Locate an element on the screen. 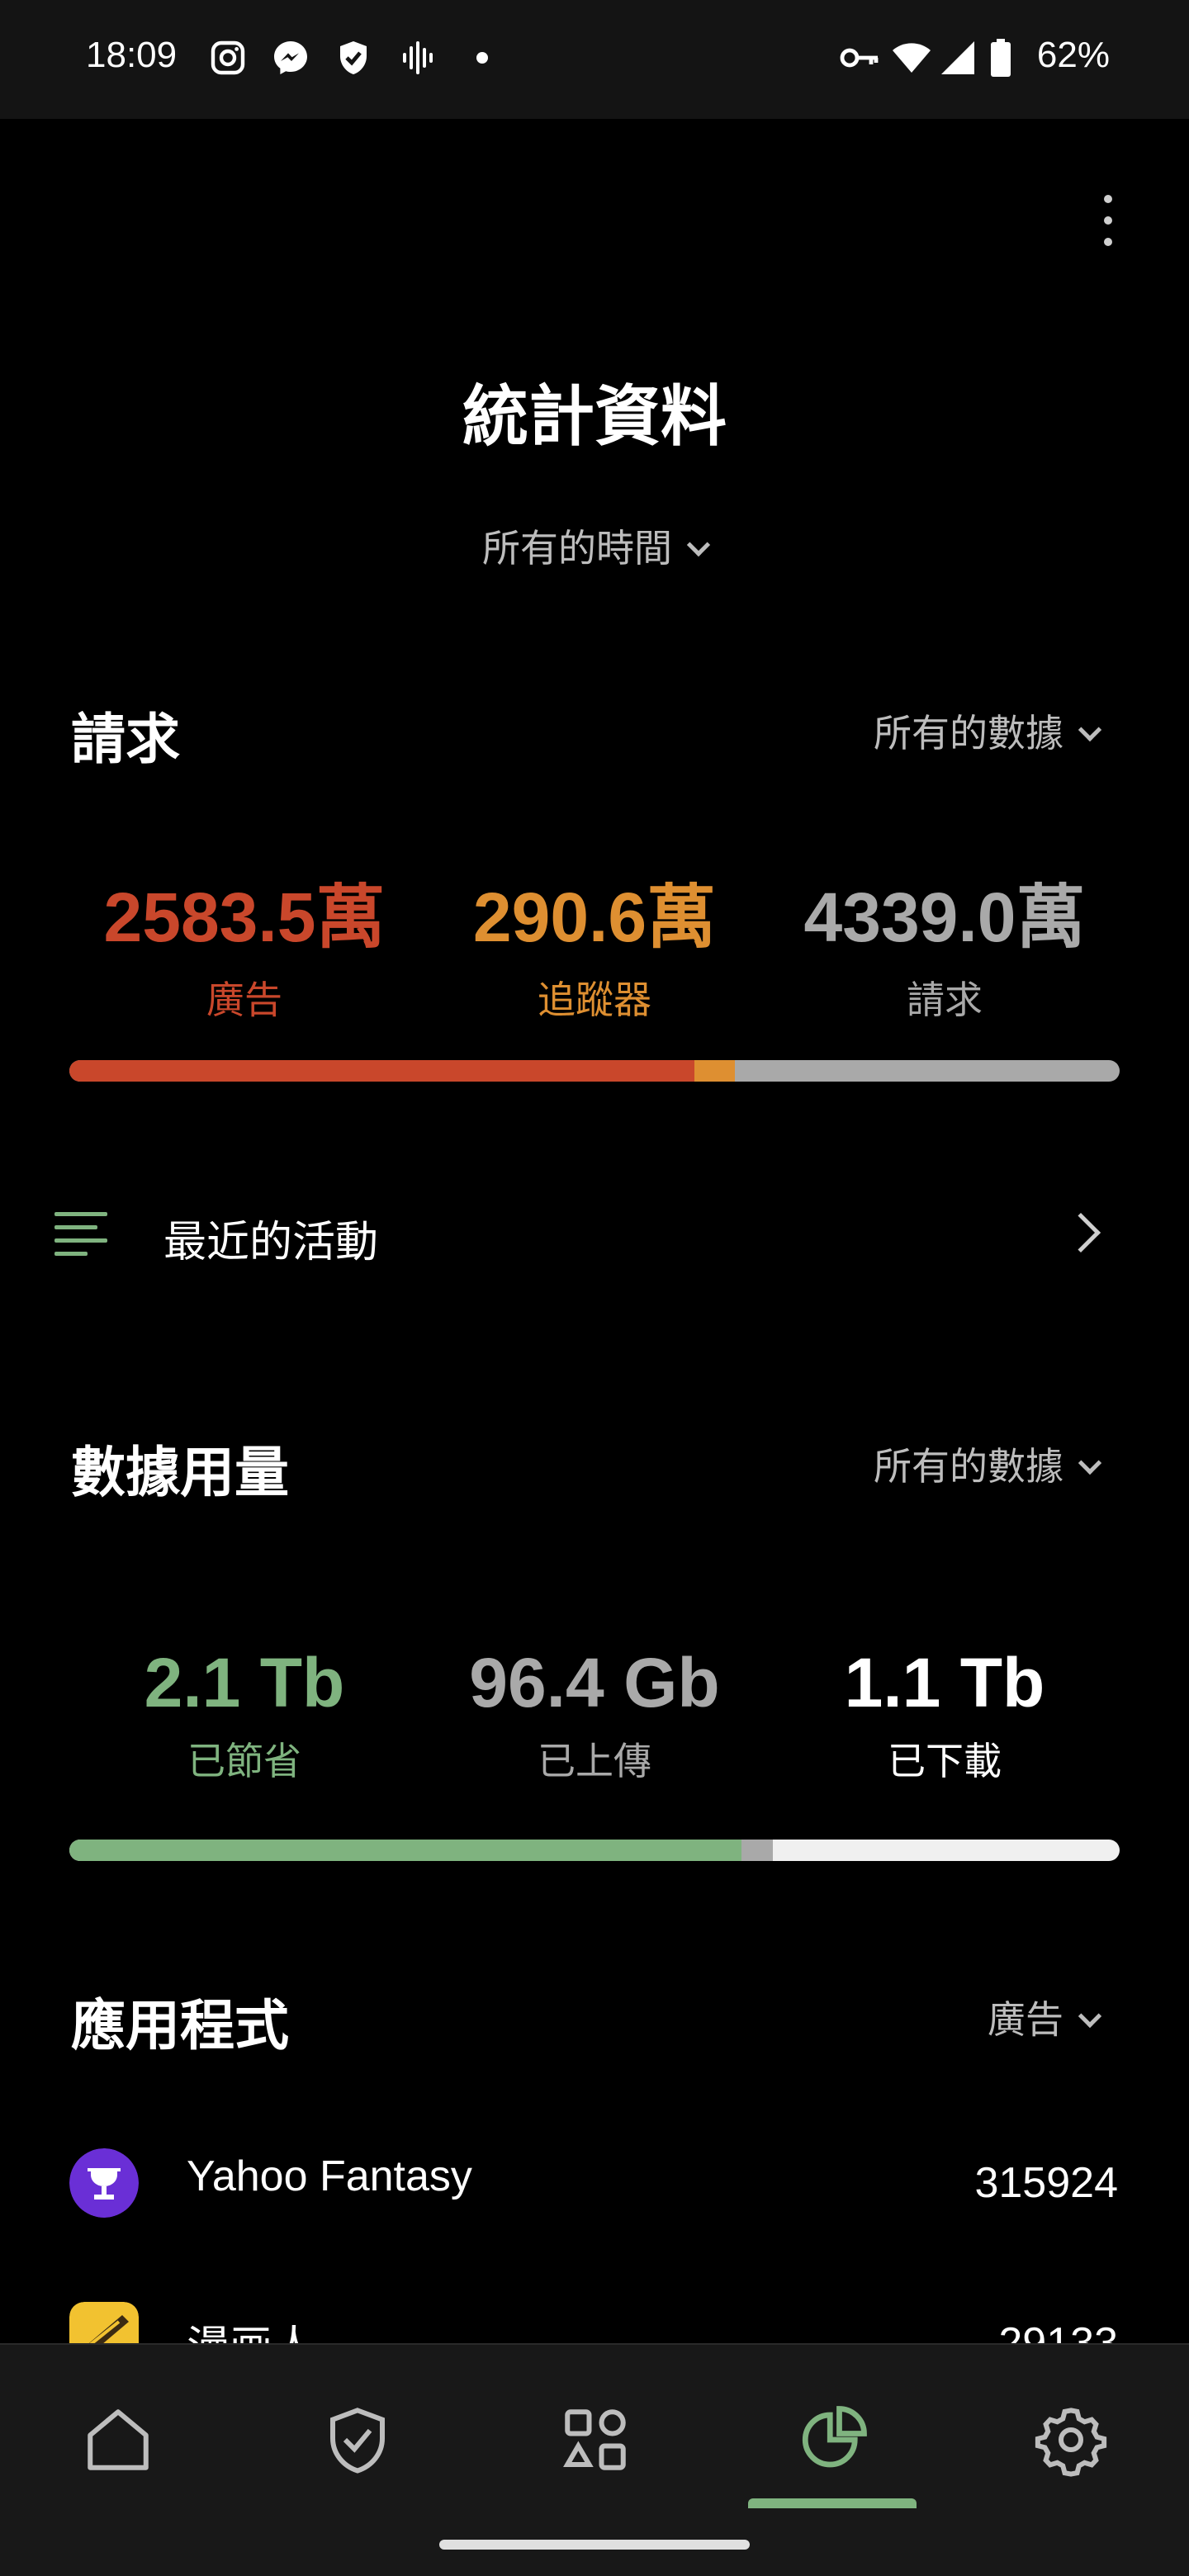  messenger-icon is located at coordinates (290, 57).